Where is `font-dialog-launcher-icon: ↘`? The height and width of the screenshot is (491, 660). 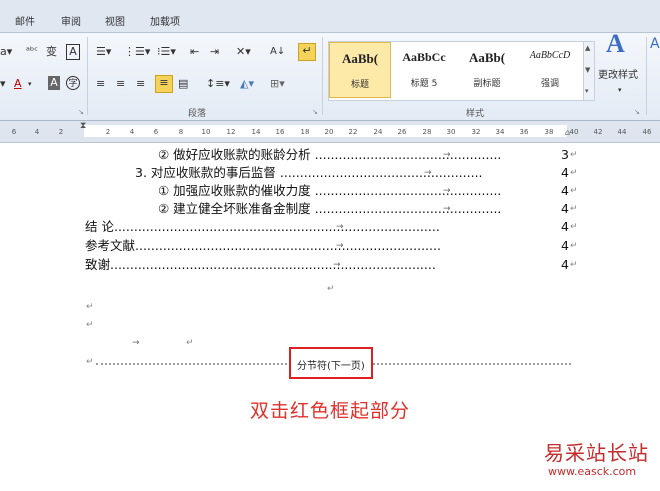
font-dialog-launcher-icon: ↘ is located at coordinates (81, 112).